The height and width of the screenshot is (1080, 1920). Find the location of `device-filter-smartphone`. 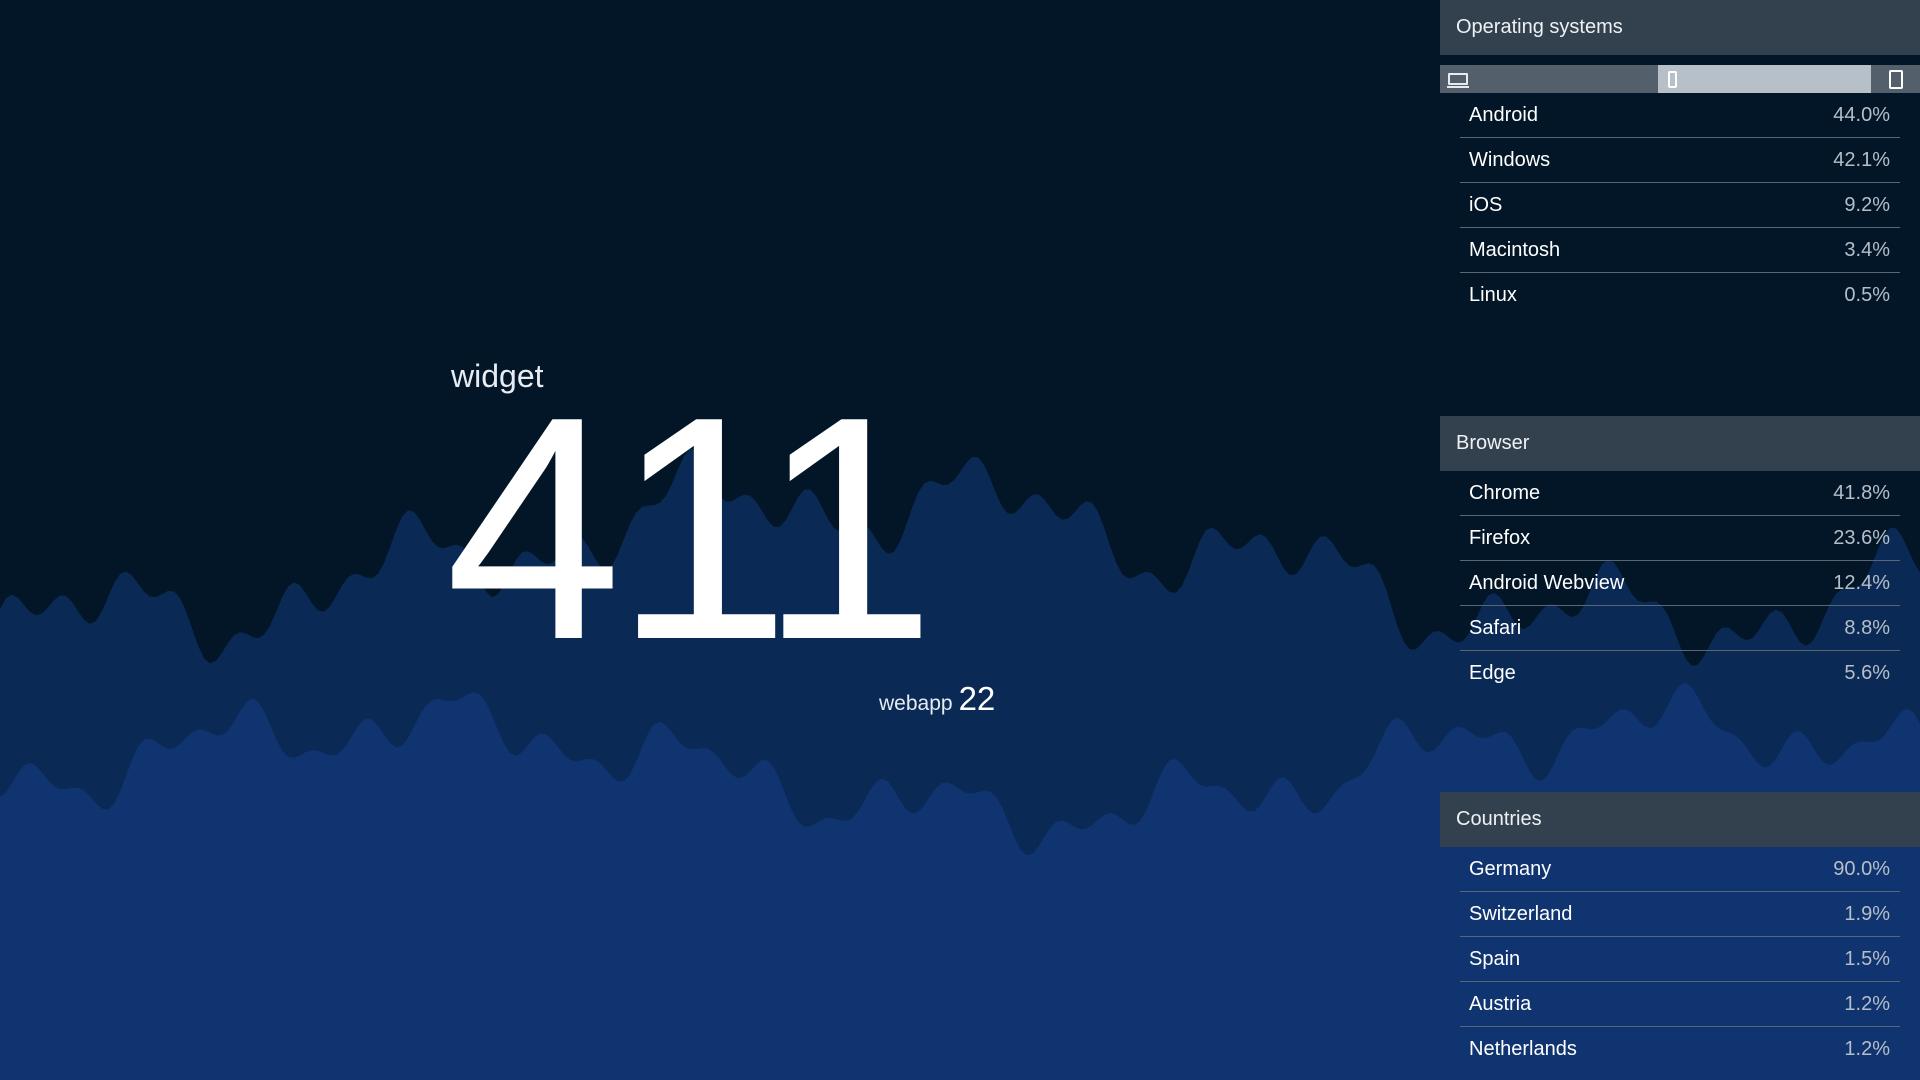

device-filter-smartphone is located at coordinates (1764, 79).